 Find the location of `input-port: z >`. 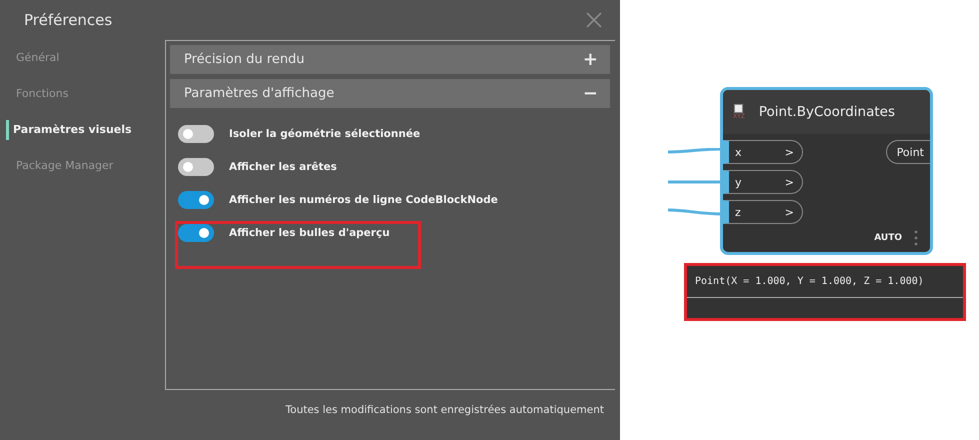

input-port: z > is located at coordinates (763, 212).